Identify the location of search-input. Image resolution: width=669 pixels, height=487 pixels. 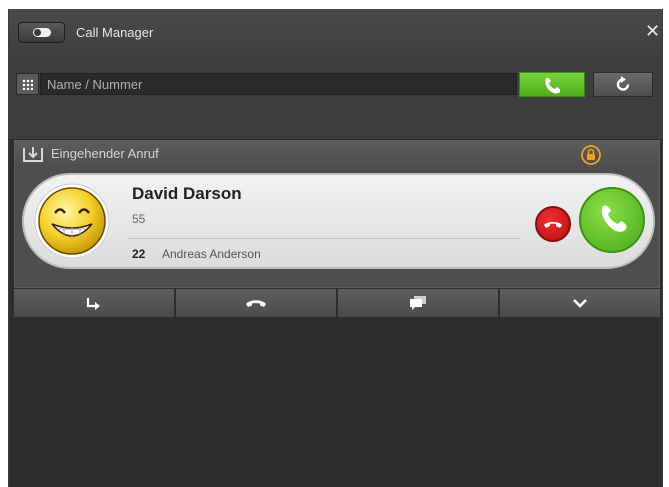
(278, 84).